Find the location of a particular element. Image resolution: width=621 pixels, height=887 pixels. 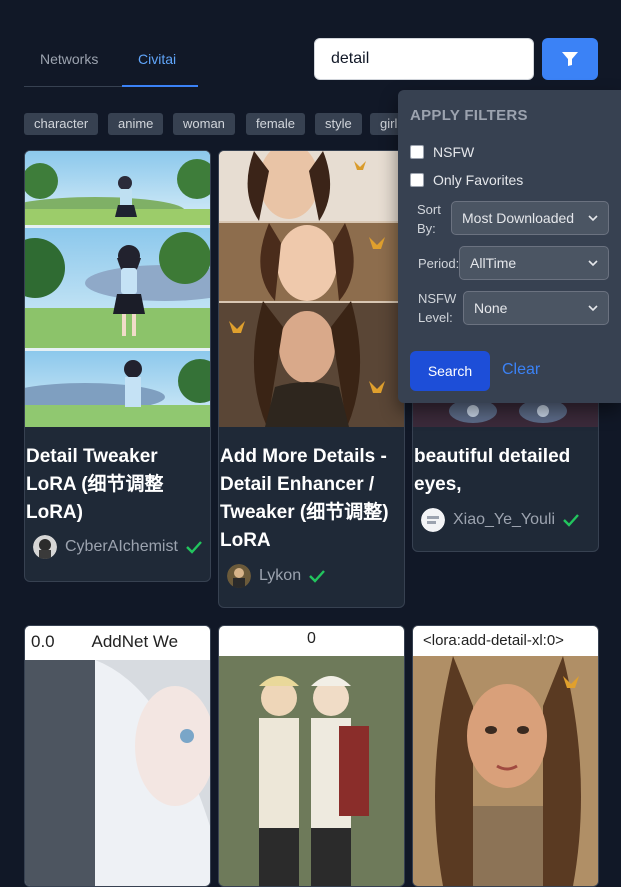

card-thumbnail: <lora:add-detail-xl:0> is located at coordinates (505, 756).